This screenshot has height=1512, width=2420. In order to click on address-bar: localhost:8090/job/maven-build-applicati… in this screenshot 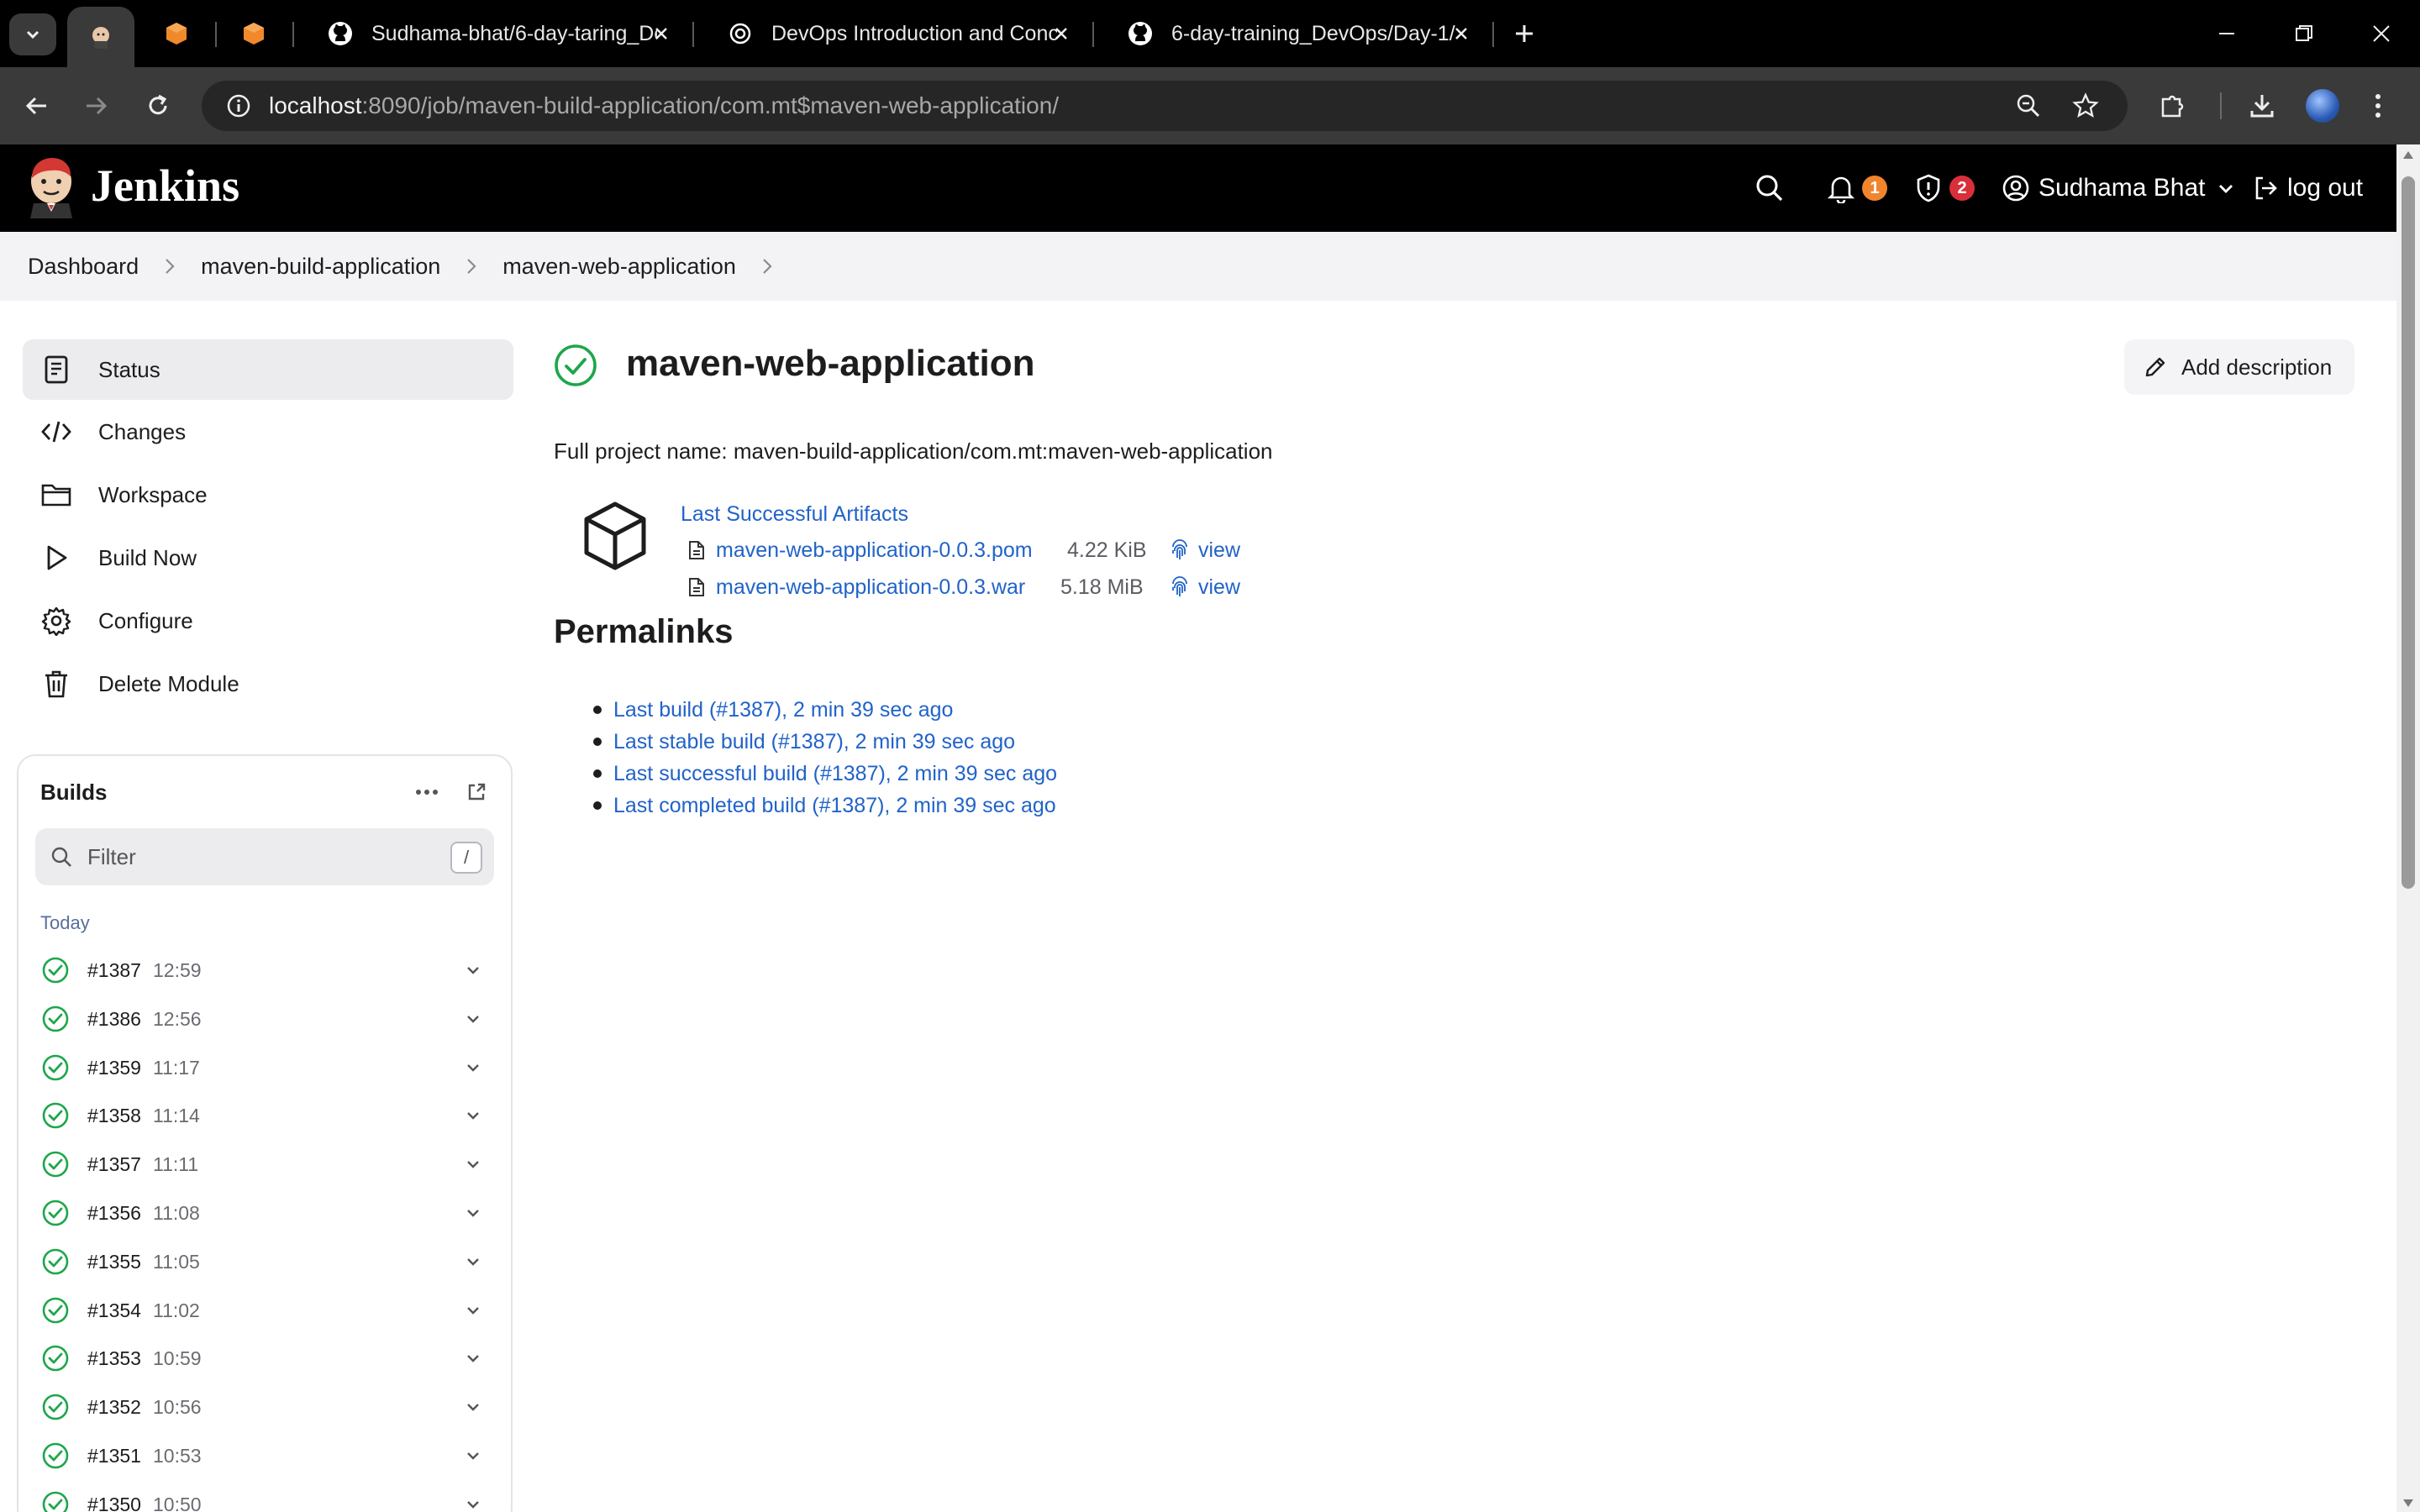, I will do `click(1165, 106)`.